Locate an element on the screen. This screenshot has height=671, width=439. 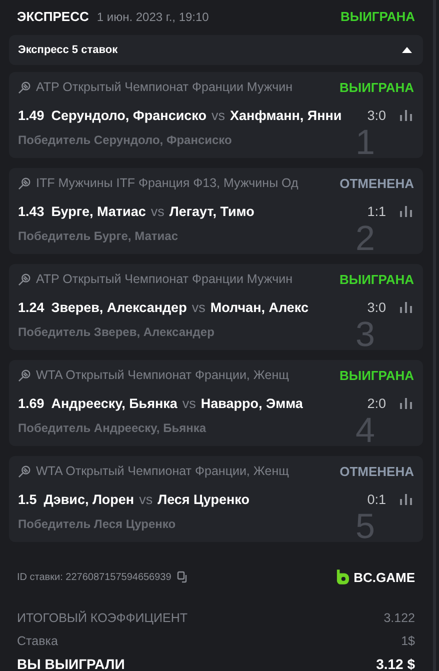
summary-label: Ставка is located at coordinates (37, 641).